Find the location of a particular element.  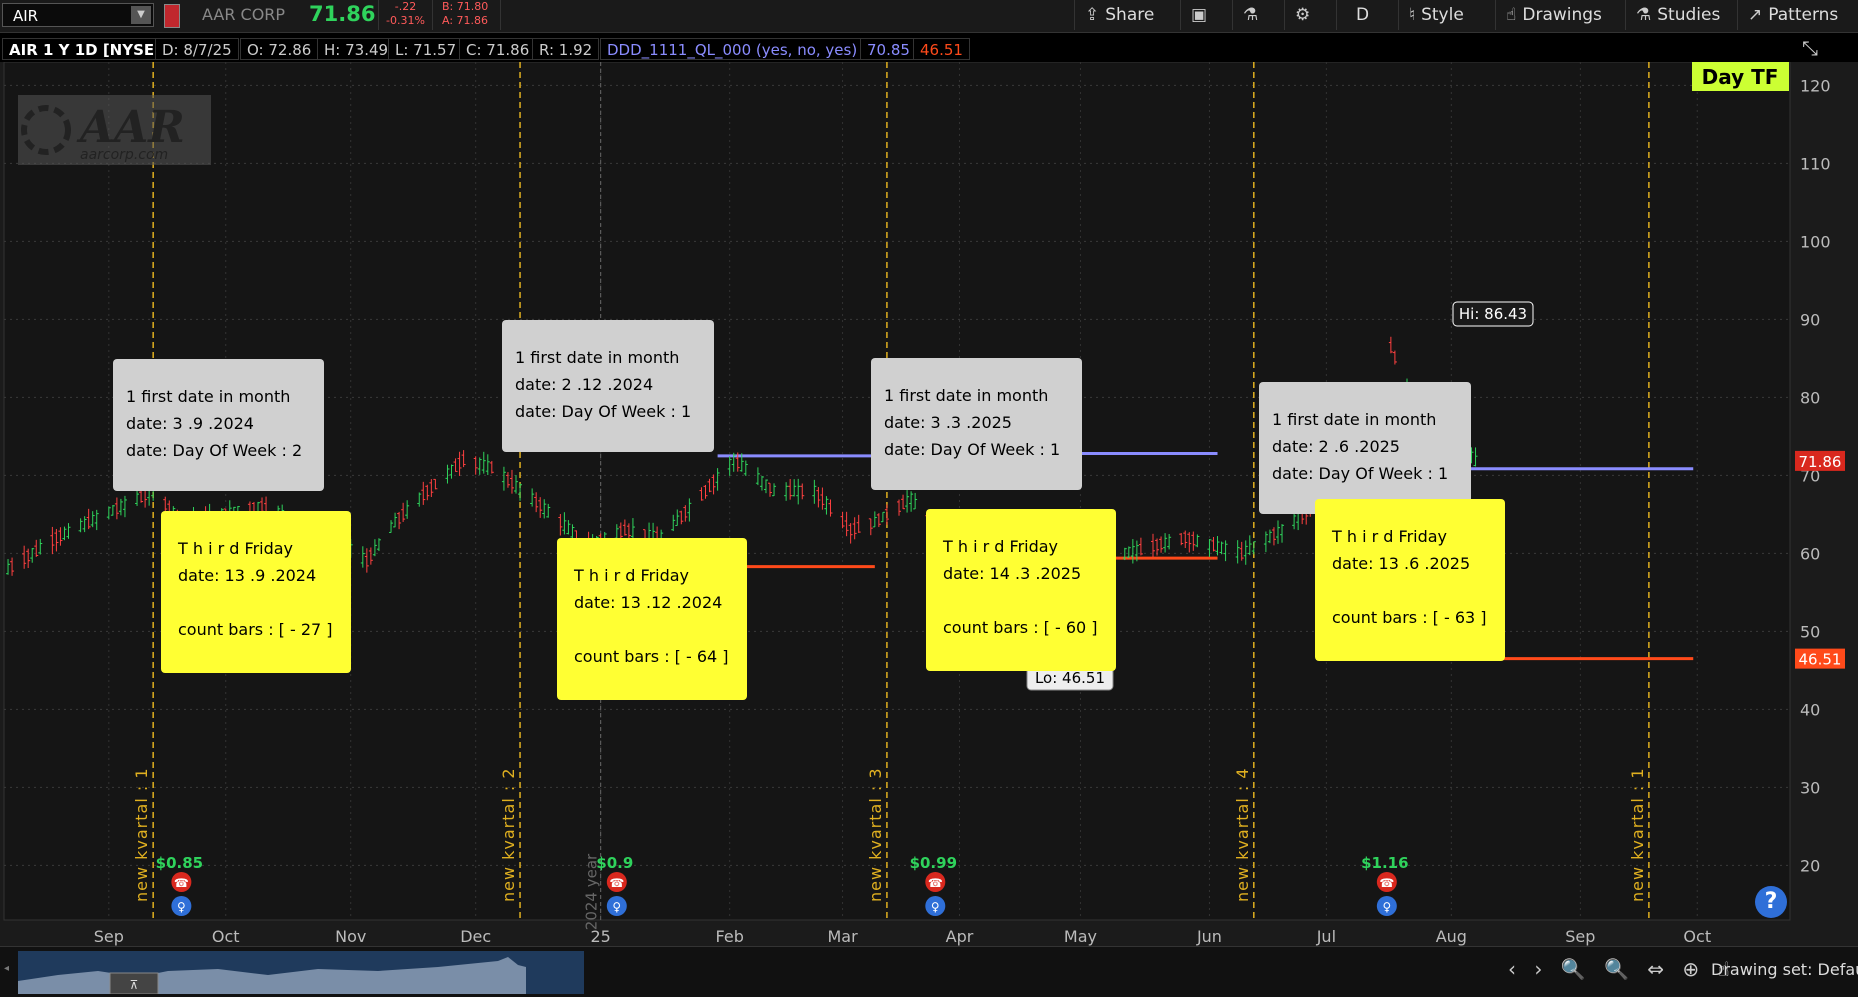

gear-icon: ⚙ is located at coordinates (1303, 15).